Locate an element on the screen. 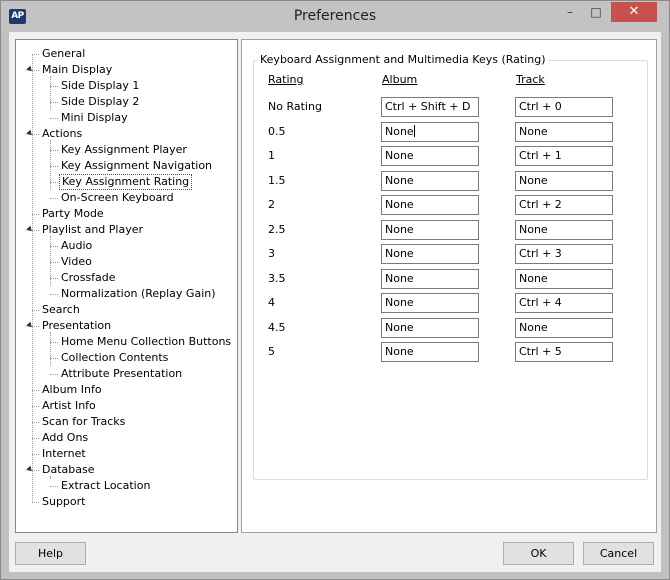 The image size is (670, 580). tree-item-add-ons: Add Ons is located at coordinates (65, 438).